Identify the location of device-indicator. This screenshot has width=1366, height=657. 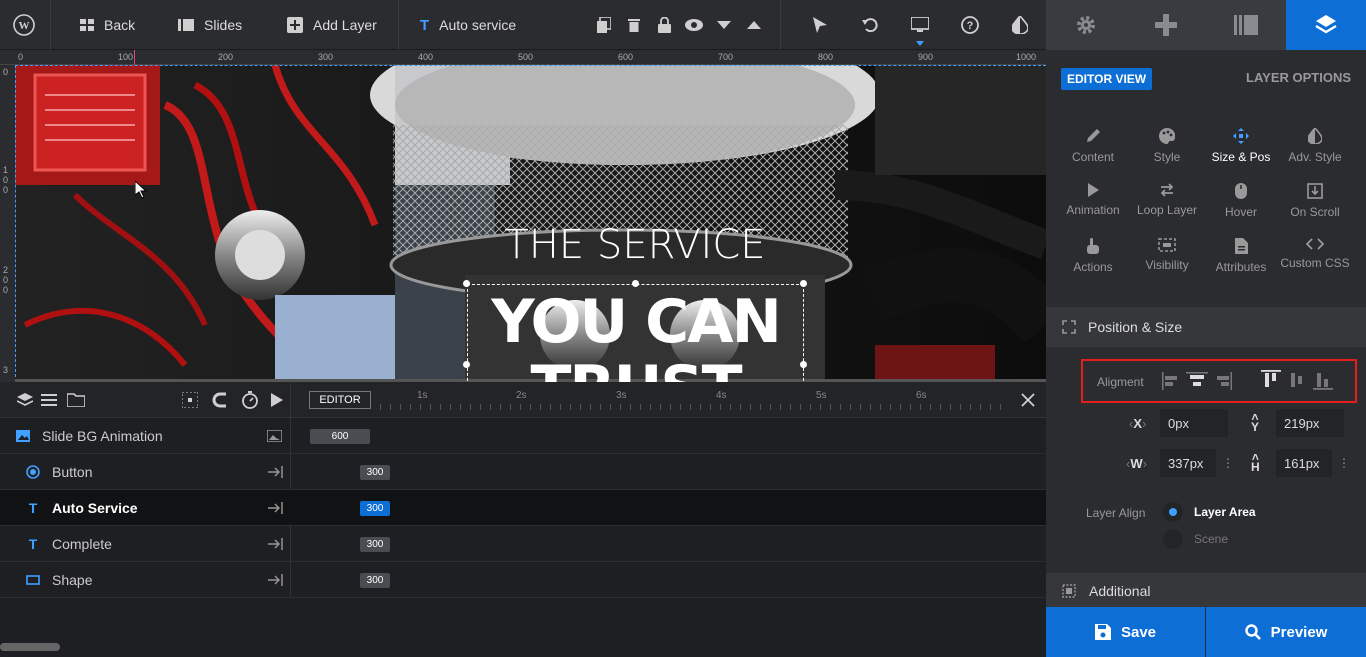
(920, 43).